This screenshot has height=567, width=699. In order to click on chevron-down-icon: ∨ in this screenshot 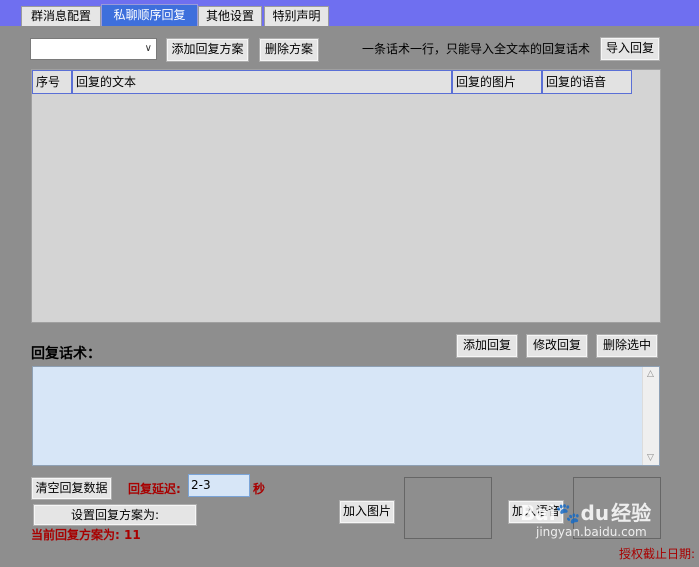, I will do `click(148, 48)`.